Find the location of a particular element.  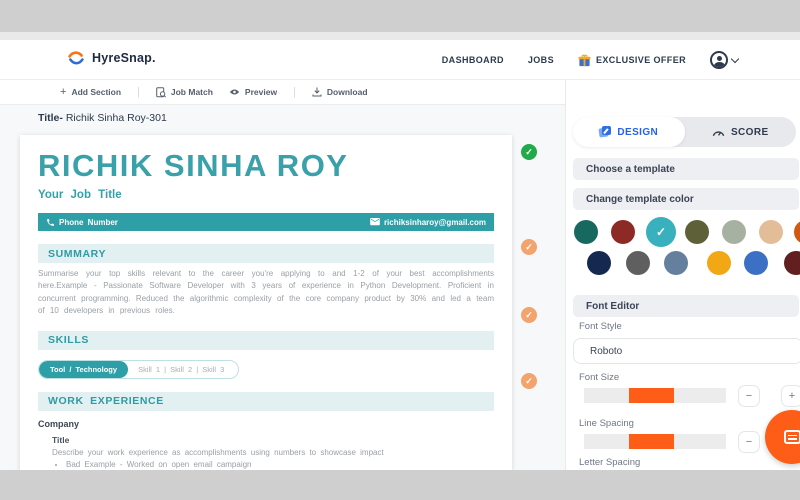

skill-placeholder-list: Skill 1 | Skill 2 | Skill 3 is located at coordinates (183, 369).